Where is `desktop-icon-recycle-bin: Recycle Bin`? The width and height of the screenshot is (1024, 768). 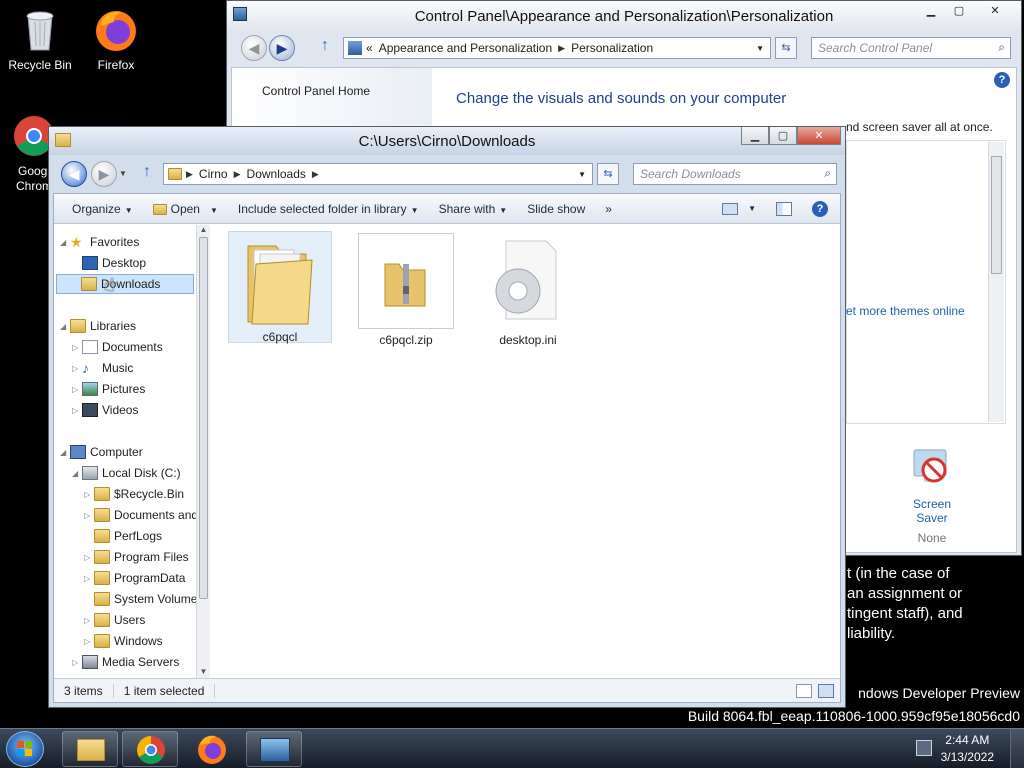
desktop-icon-recycle-bin: Recycle Bin is located at coordinates (40, 39).